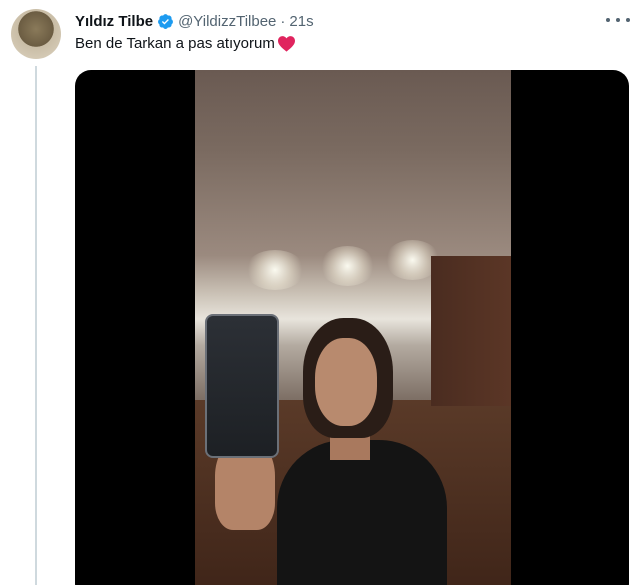  Describe the element at coordinates (114, 21) in the screenshot. I see `display-name: Yıldız Tilbe` at that location.